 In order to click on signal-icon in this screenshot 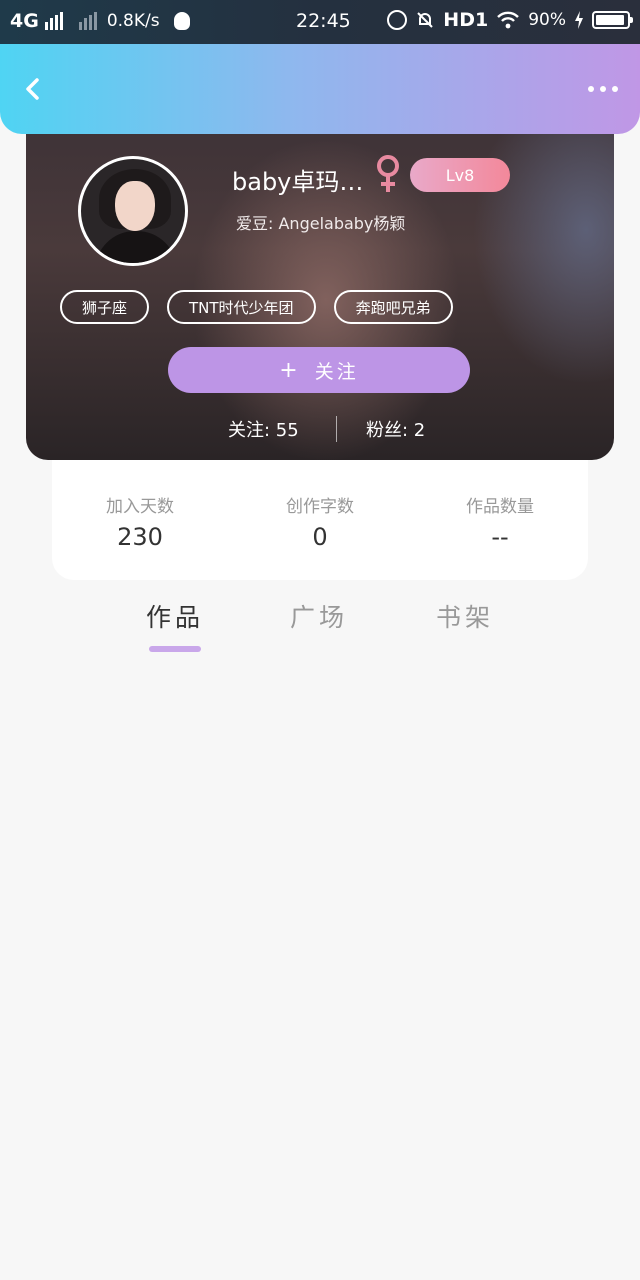, I will do `click(53, 21)`.